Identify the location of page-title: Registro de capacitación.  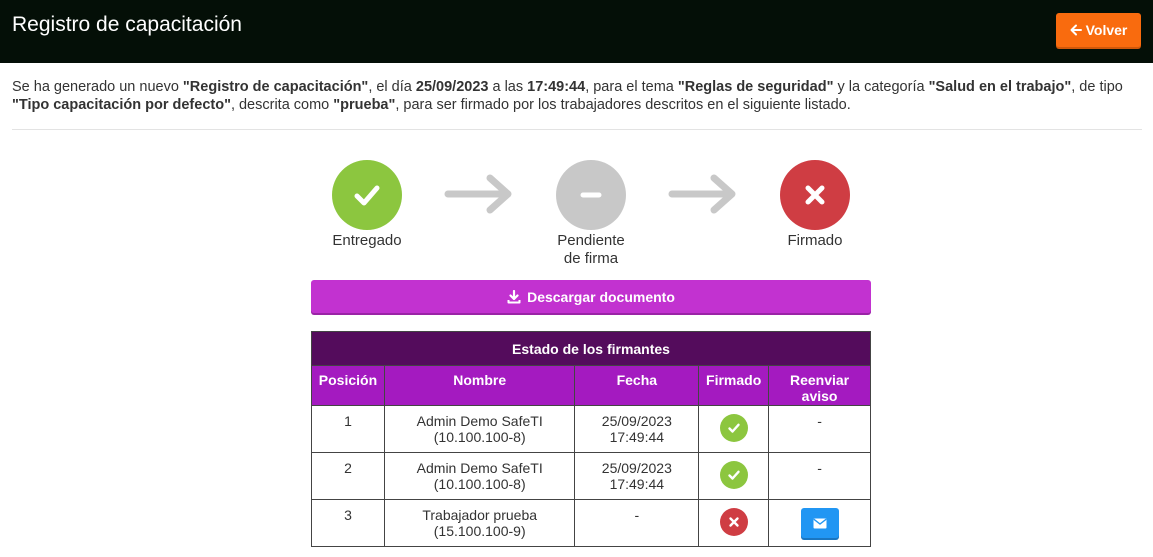
(127, 24).